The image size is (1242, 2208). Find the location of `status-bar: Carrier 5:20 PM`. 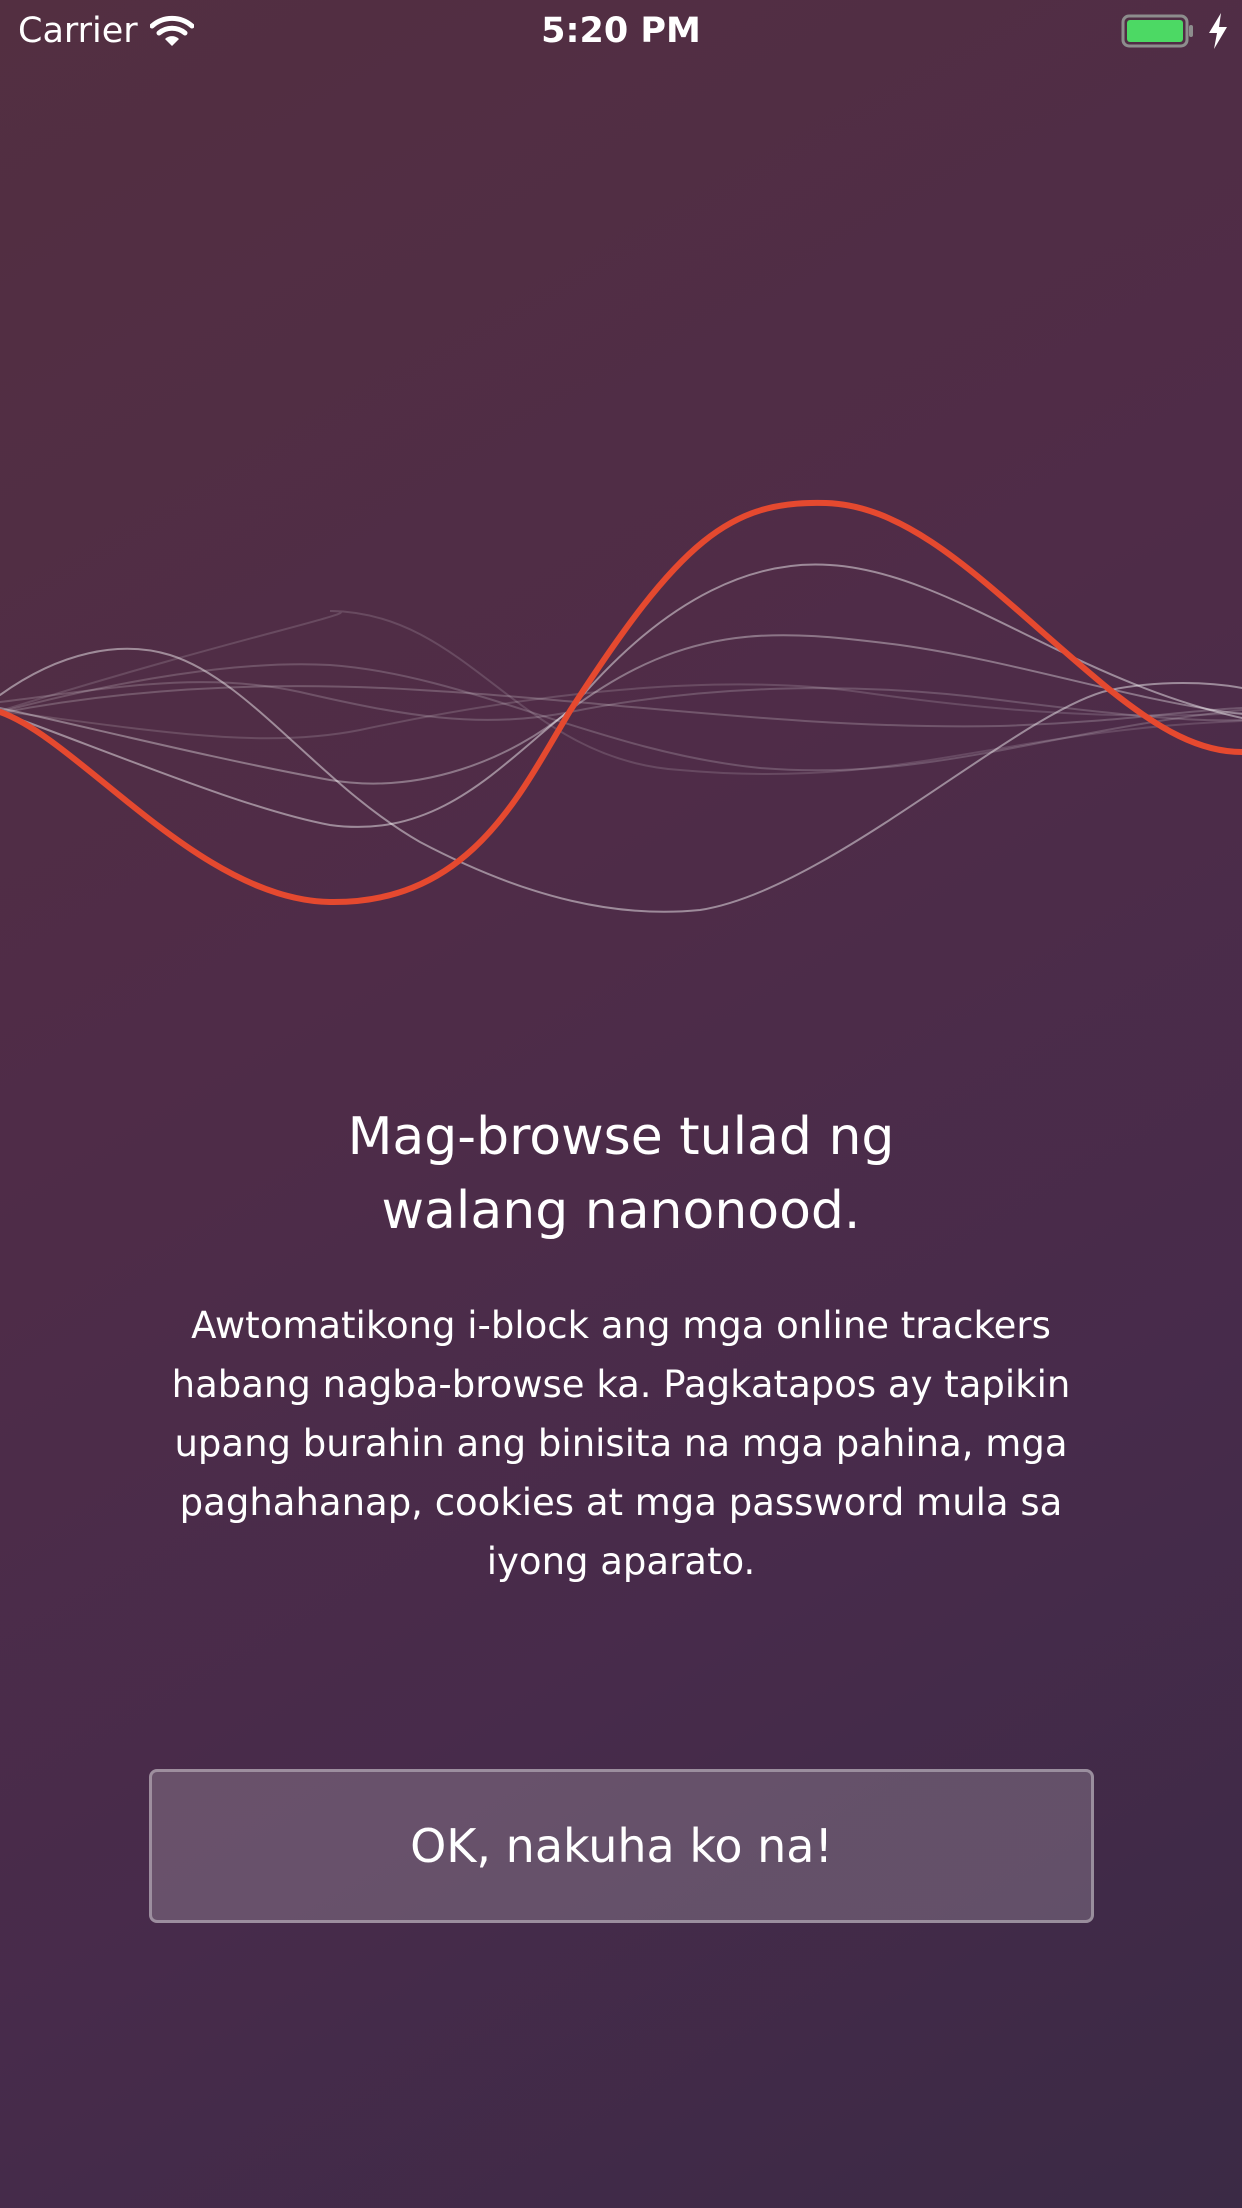

status-bar: Carrier 5:20 PM is located at coordinates (621, 30).